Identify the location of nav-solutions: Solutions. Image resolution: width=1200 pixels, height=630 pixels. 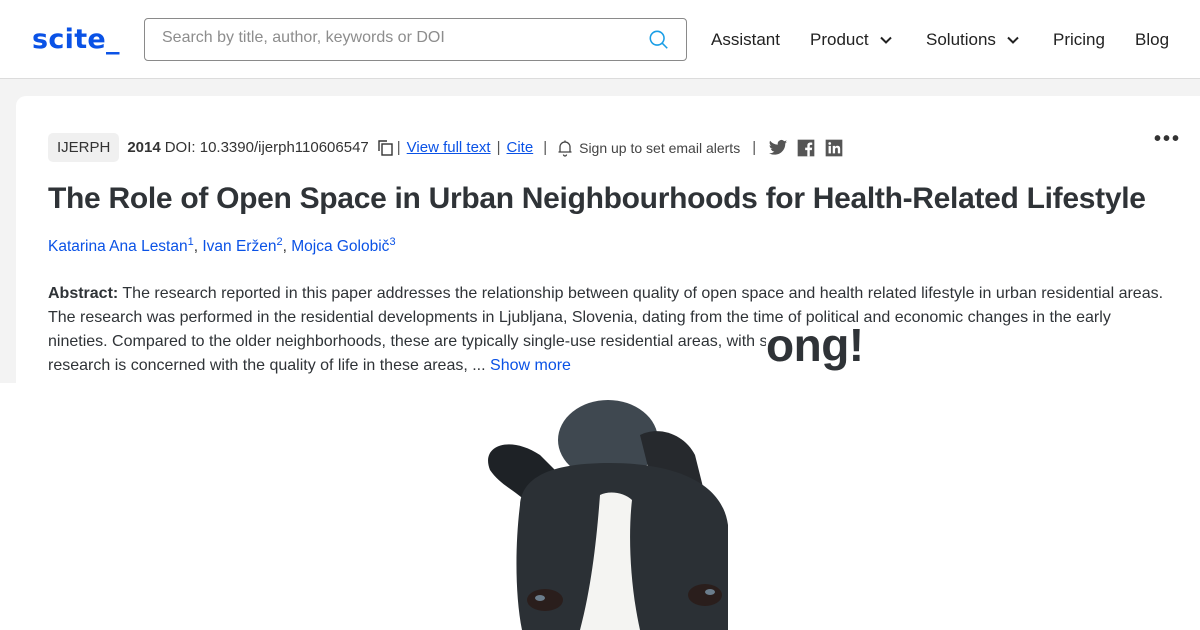
(973, 40).